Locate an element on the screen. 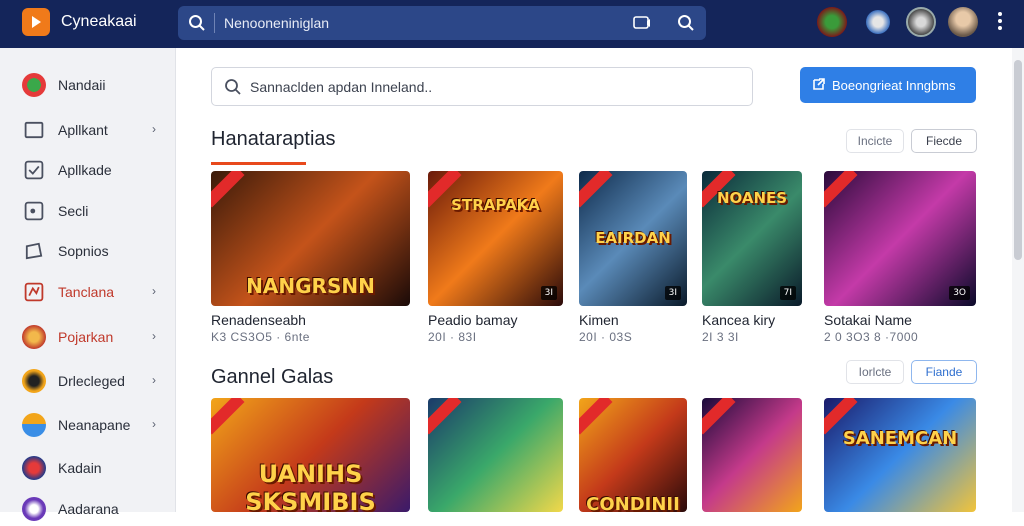 The image size is (1024, 526). game-icon is located at coordinates (34, 337).